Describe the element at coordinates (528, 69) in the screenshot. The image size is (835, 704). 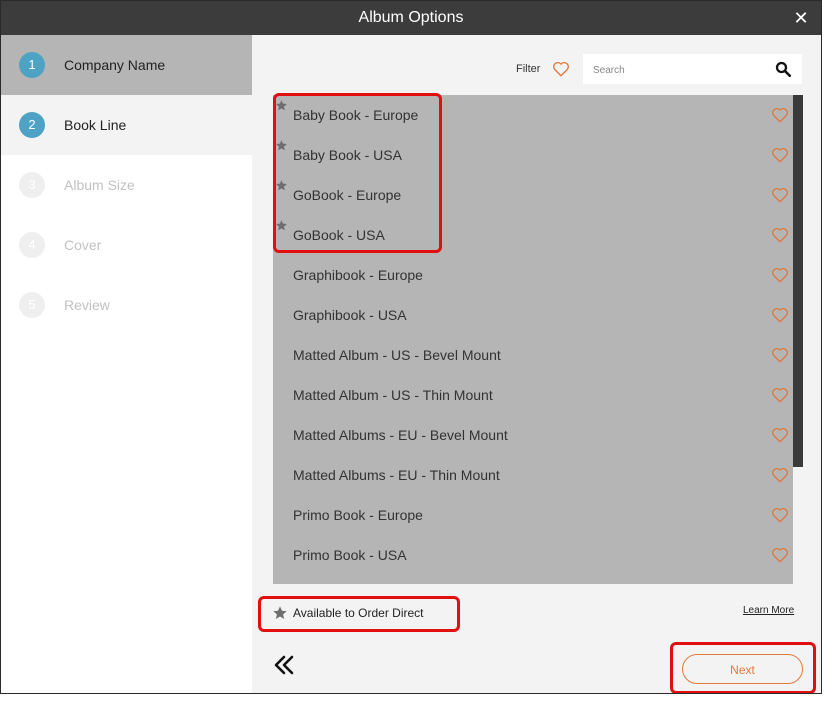
I see `filter-label: Filter` at that location.